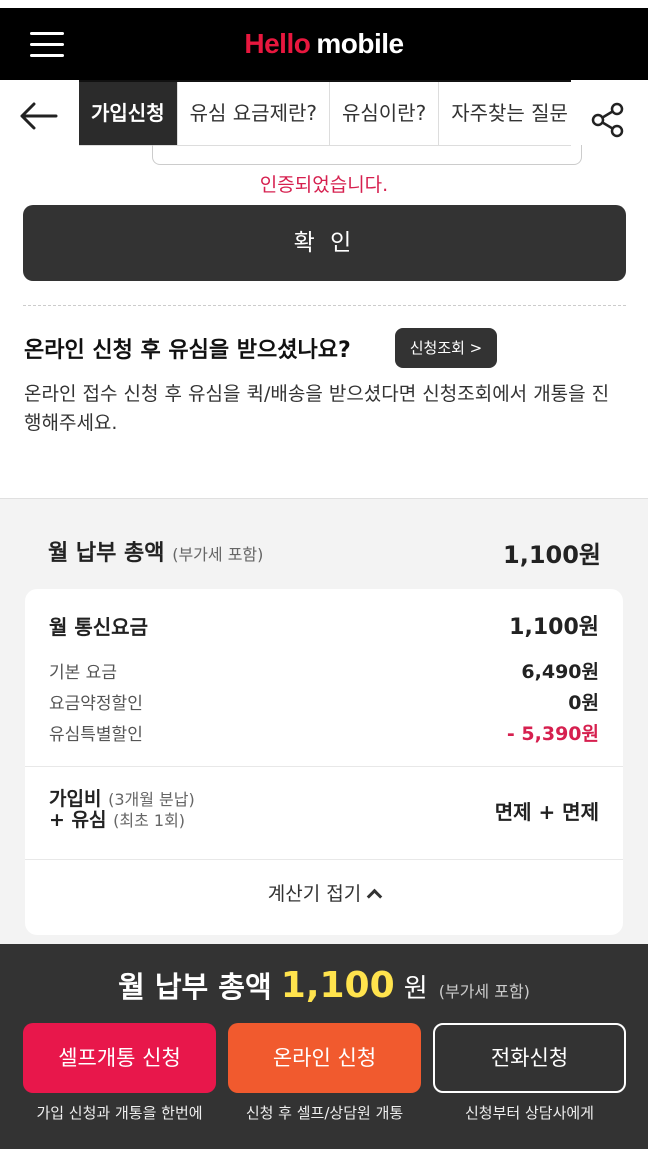 This screenshot has height=1149, width=648. I want to click on bottom-total-label: 월 납부 총액, so click(195, 987).